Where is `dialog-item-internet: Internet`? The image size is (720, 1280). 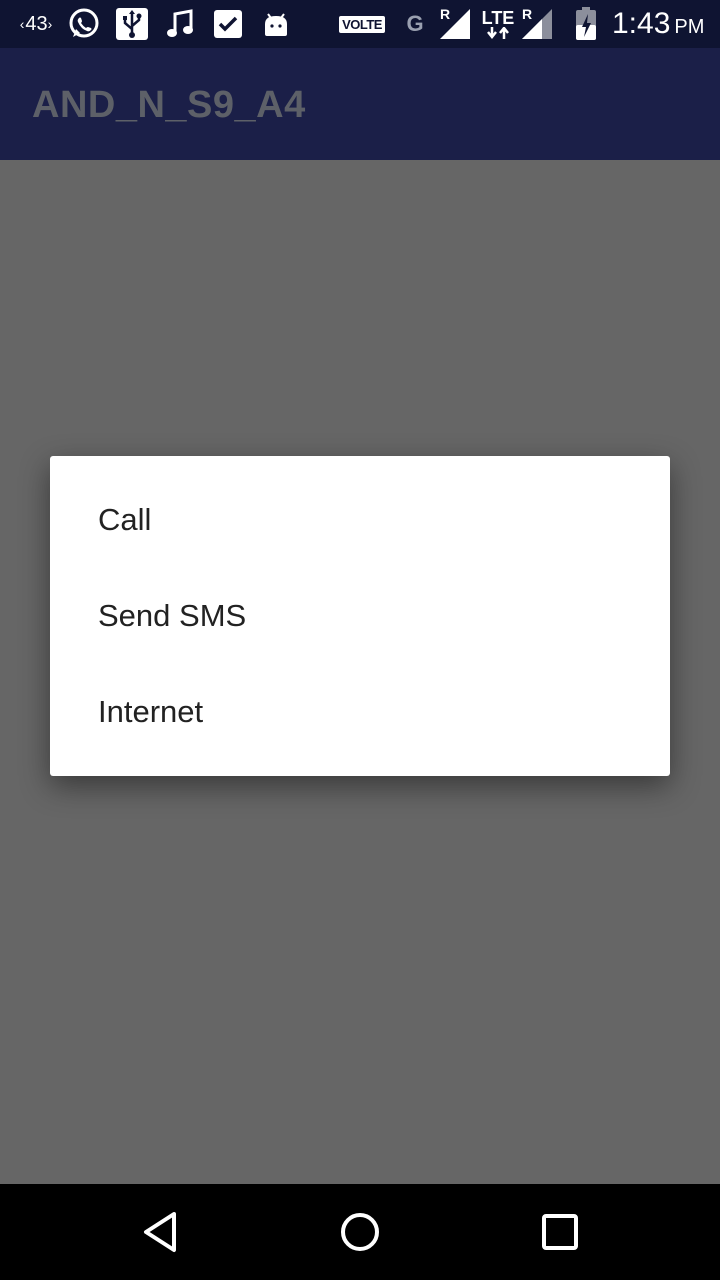 dialog-item-internet: Internet is located at coordinates (360, 712).